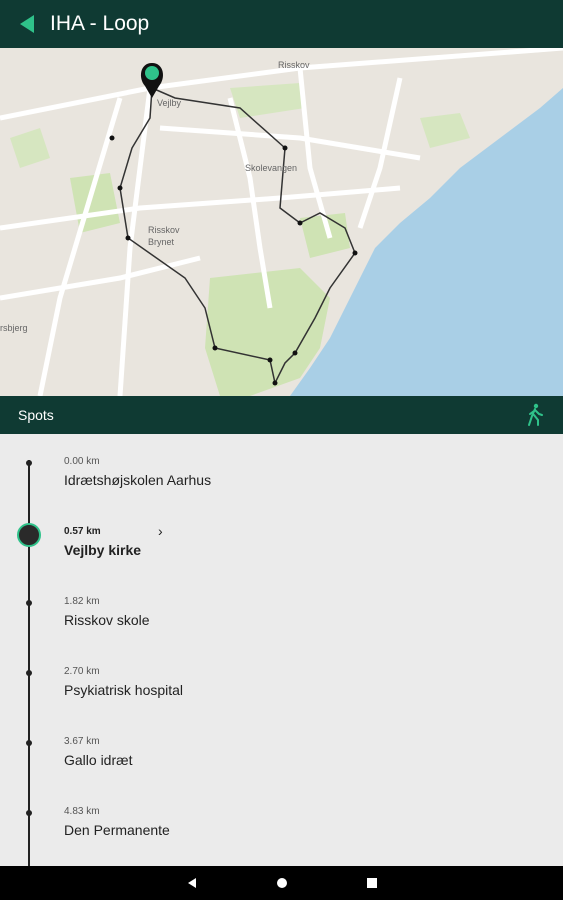 Image resolution: width=563 pixels, height=900 pixels. I want to click on map-label-vejlby: Vejlby, so click(169, 103).